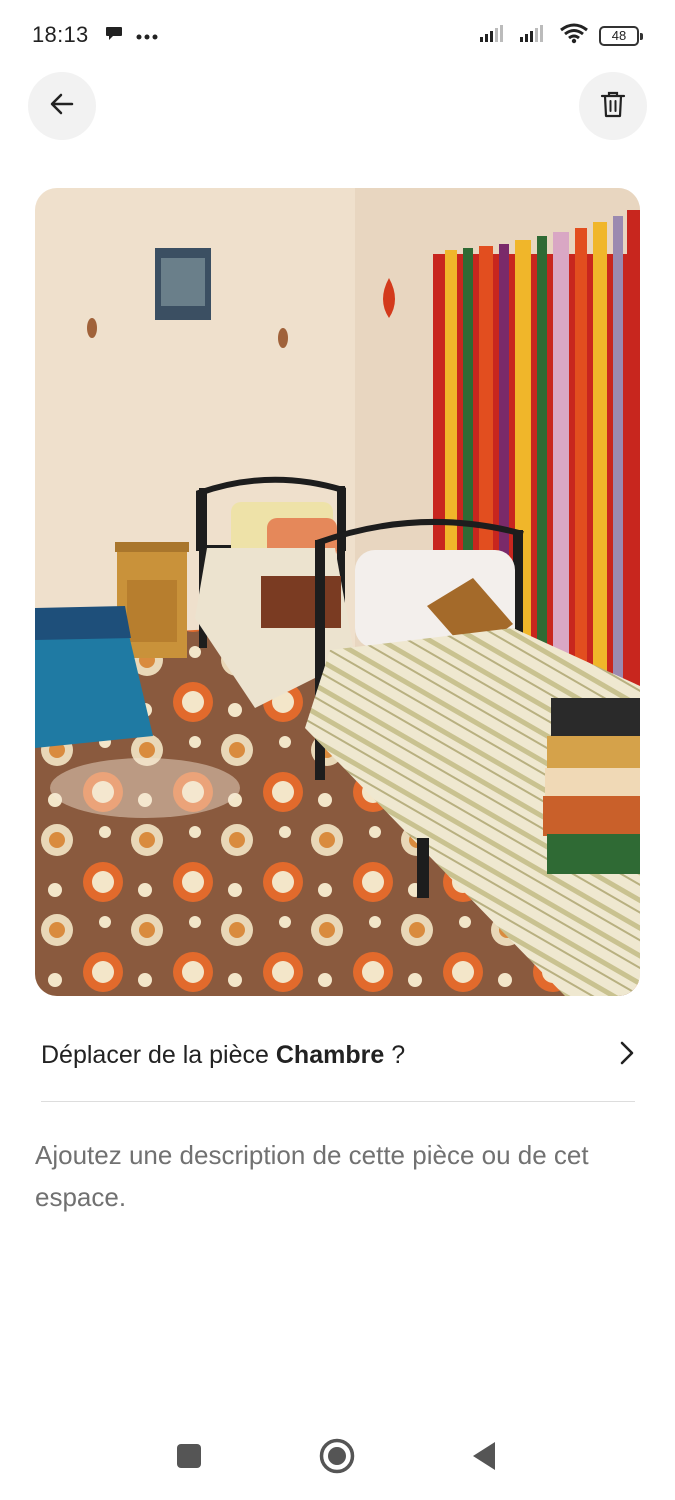  I want to click on trash-icon, so click(613, 106).